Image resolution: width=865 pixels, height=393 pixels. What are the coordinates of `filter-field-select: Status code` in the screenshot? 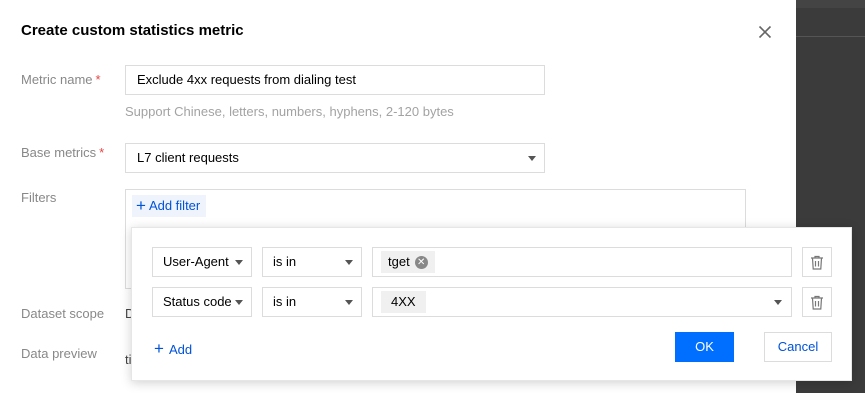 It's located at (202, 302).